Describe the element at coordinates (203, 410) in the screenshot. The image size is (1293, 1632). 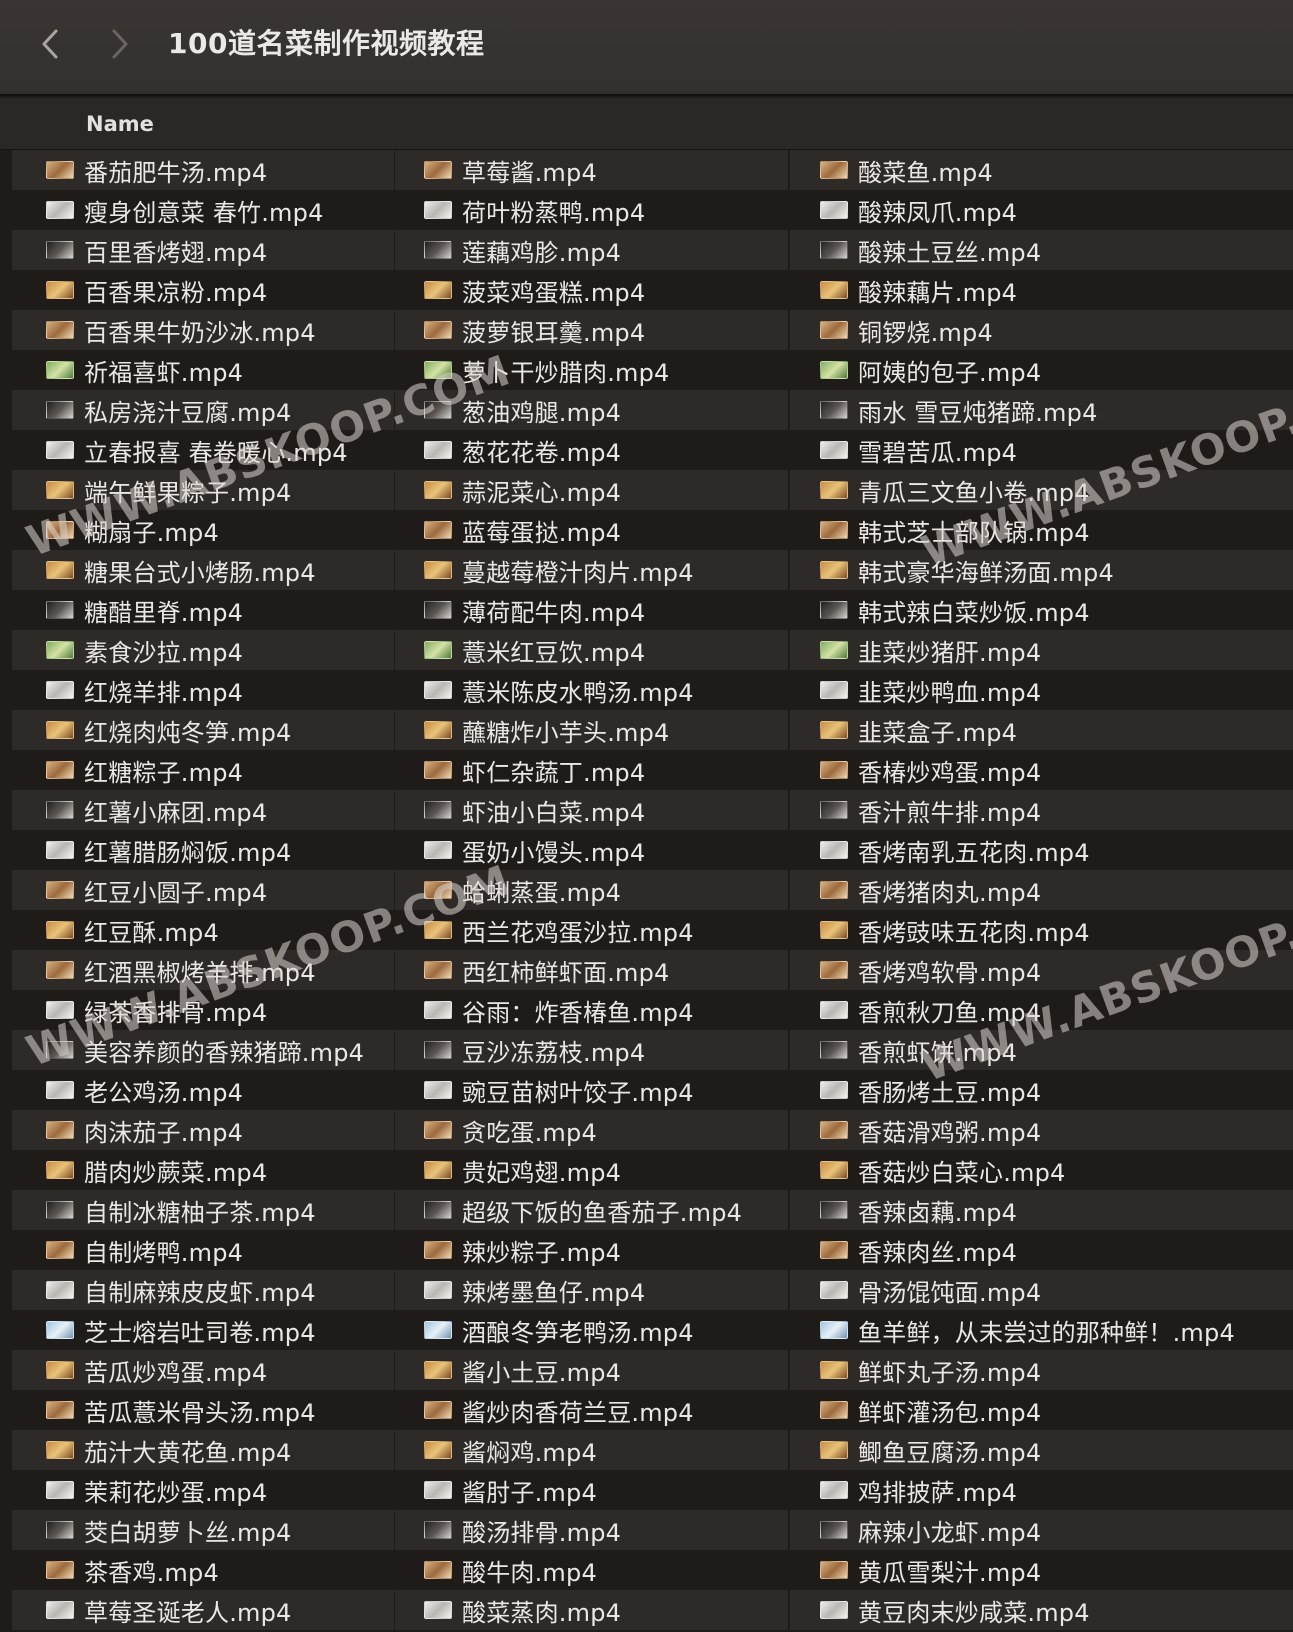
I see `file-row: 私房浇汁豆腐.mp4` at that location.